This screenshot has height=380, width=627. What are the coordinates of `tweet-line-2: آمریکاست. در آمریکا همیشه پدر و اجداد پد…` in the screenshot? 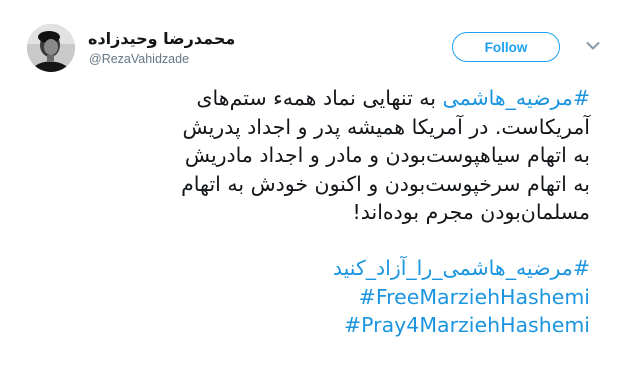 It's located at (386, 126).